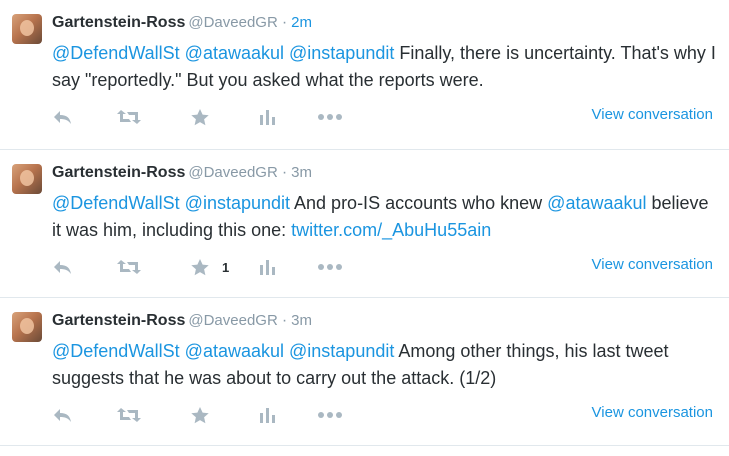  What do you see at coordinates (419, 203) in the screenshot?
I see `tweet-text-segment: And pro-IS accounts who knew` at bounding box center [419, 203].